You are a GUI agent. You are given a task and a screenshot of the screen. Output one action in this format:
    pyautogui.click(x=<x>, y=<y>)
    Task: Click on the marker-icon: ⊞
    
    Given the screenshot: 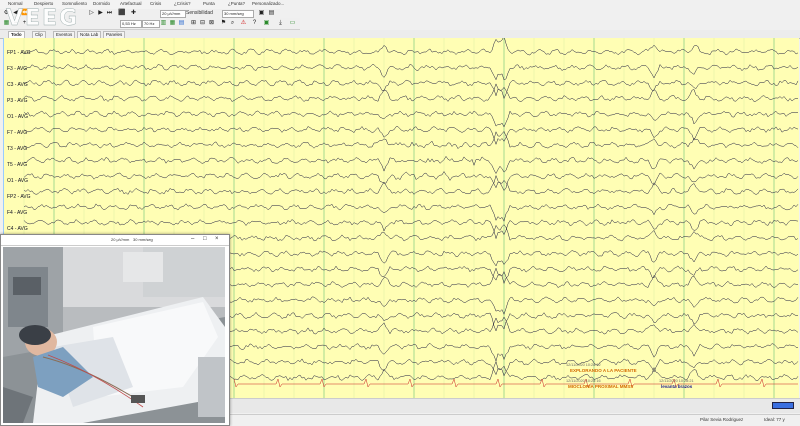 What is the action you would take?
    pyautogui.click(x=193, y=23)
    